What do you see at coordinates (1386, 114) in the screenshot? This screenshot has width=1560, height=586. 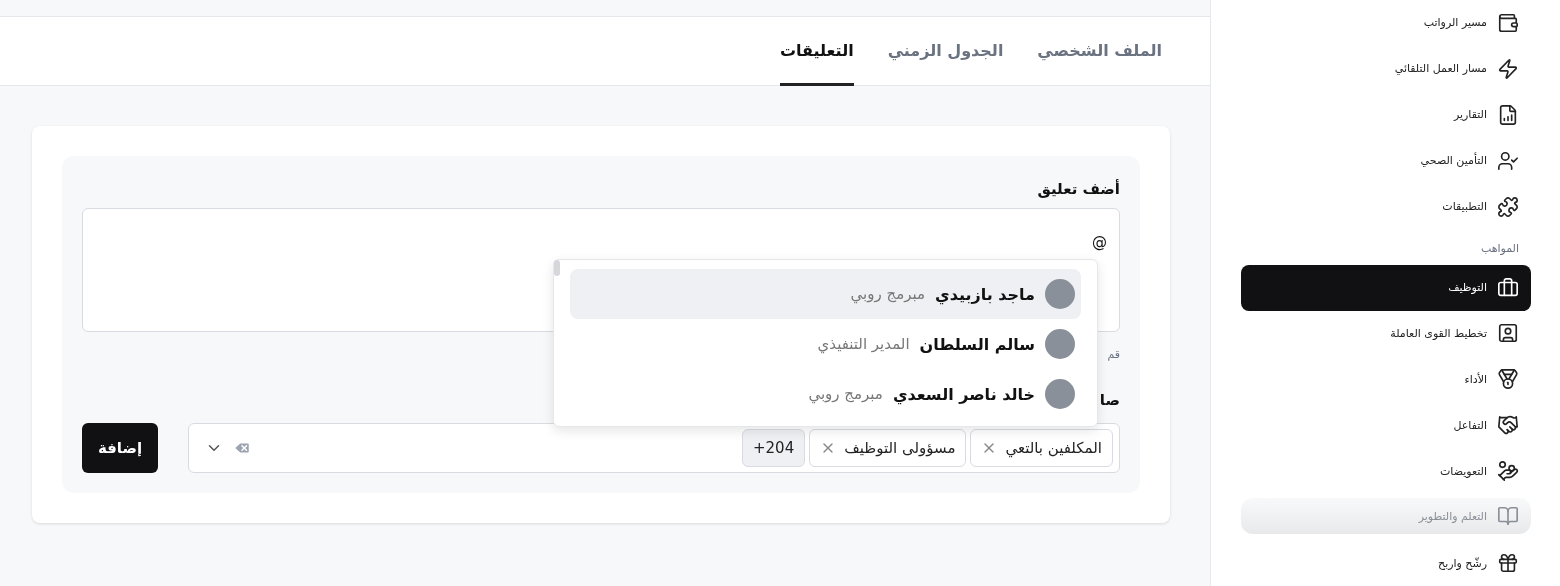 I see `sidebar-item: التقارير` at bounding box center [1386, 114].